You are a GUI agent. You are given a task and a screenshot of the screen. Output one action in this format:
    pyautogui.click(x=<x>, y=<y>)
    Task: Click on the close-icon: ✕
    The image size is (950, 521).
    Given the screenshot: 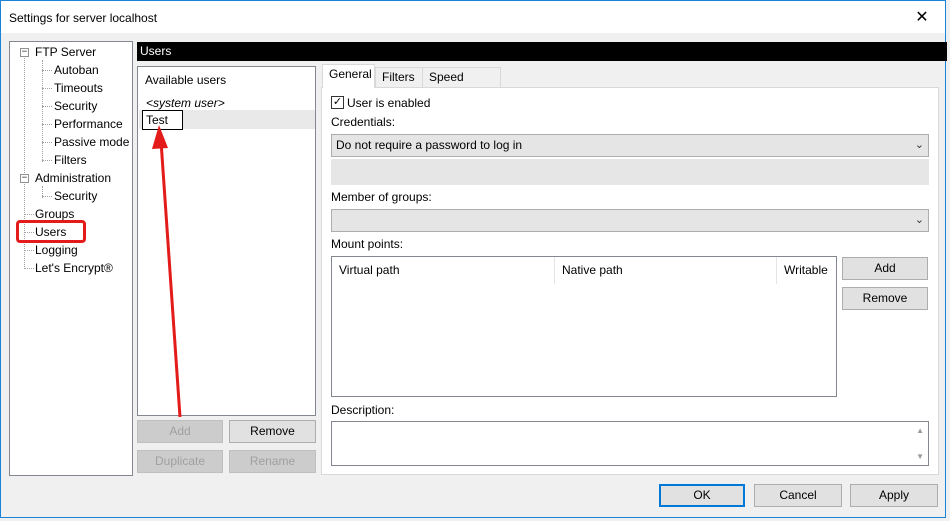 What is the action you would take?
    pyautogui.click(x=922, y=17)
    